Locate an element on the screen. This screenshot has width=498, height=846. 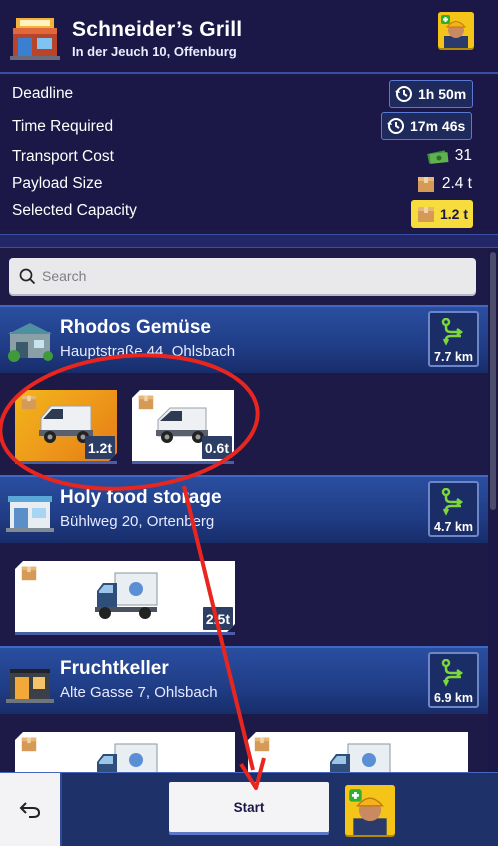
scrollbar is located at coordinates (493, 510).